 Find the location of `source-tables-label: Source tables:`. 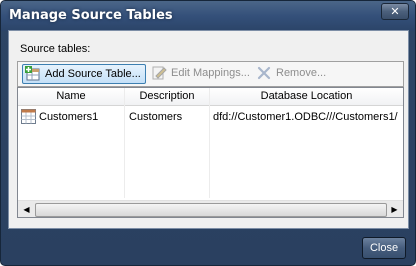

source-tables-label: Source tables: is located at coordinates (55, 49).